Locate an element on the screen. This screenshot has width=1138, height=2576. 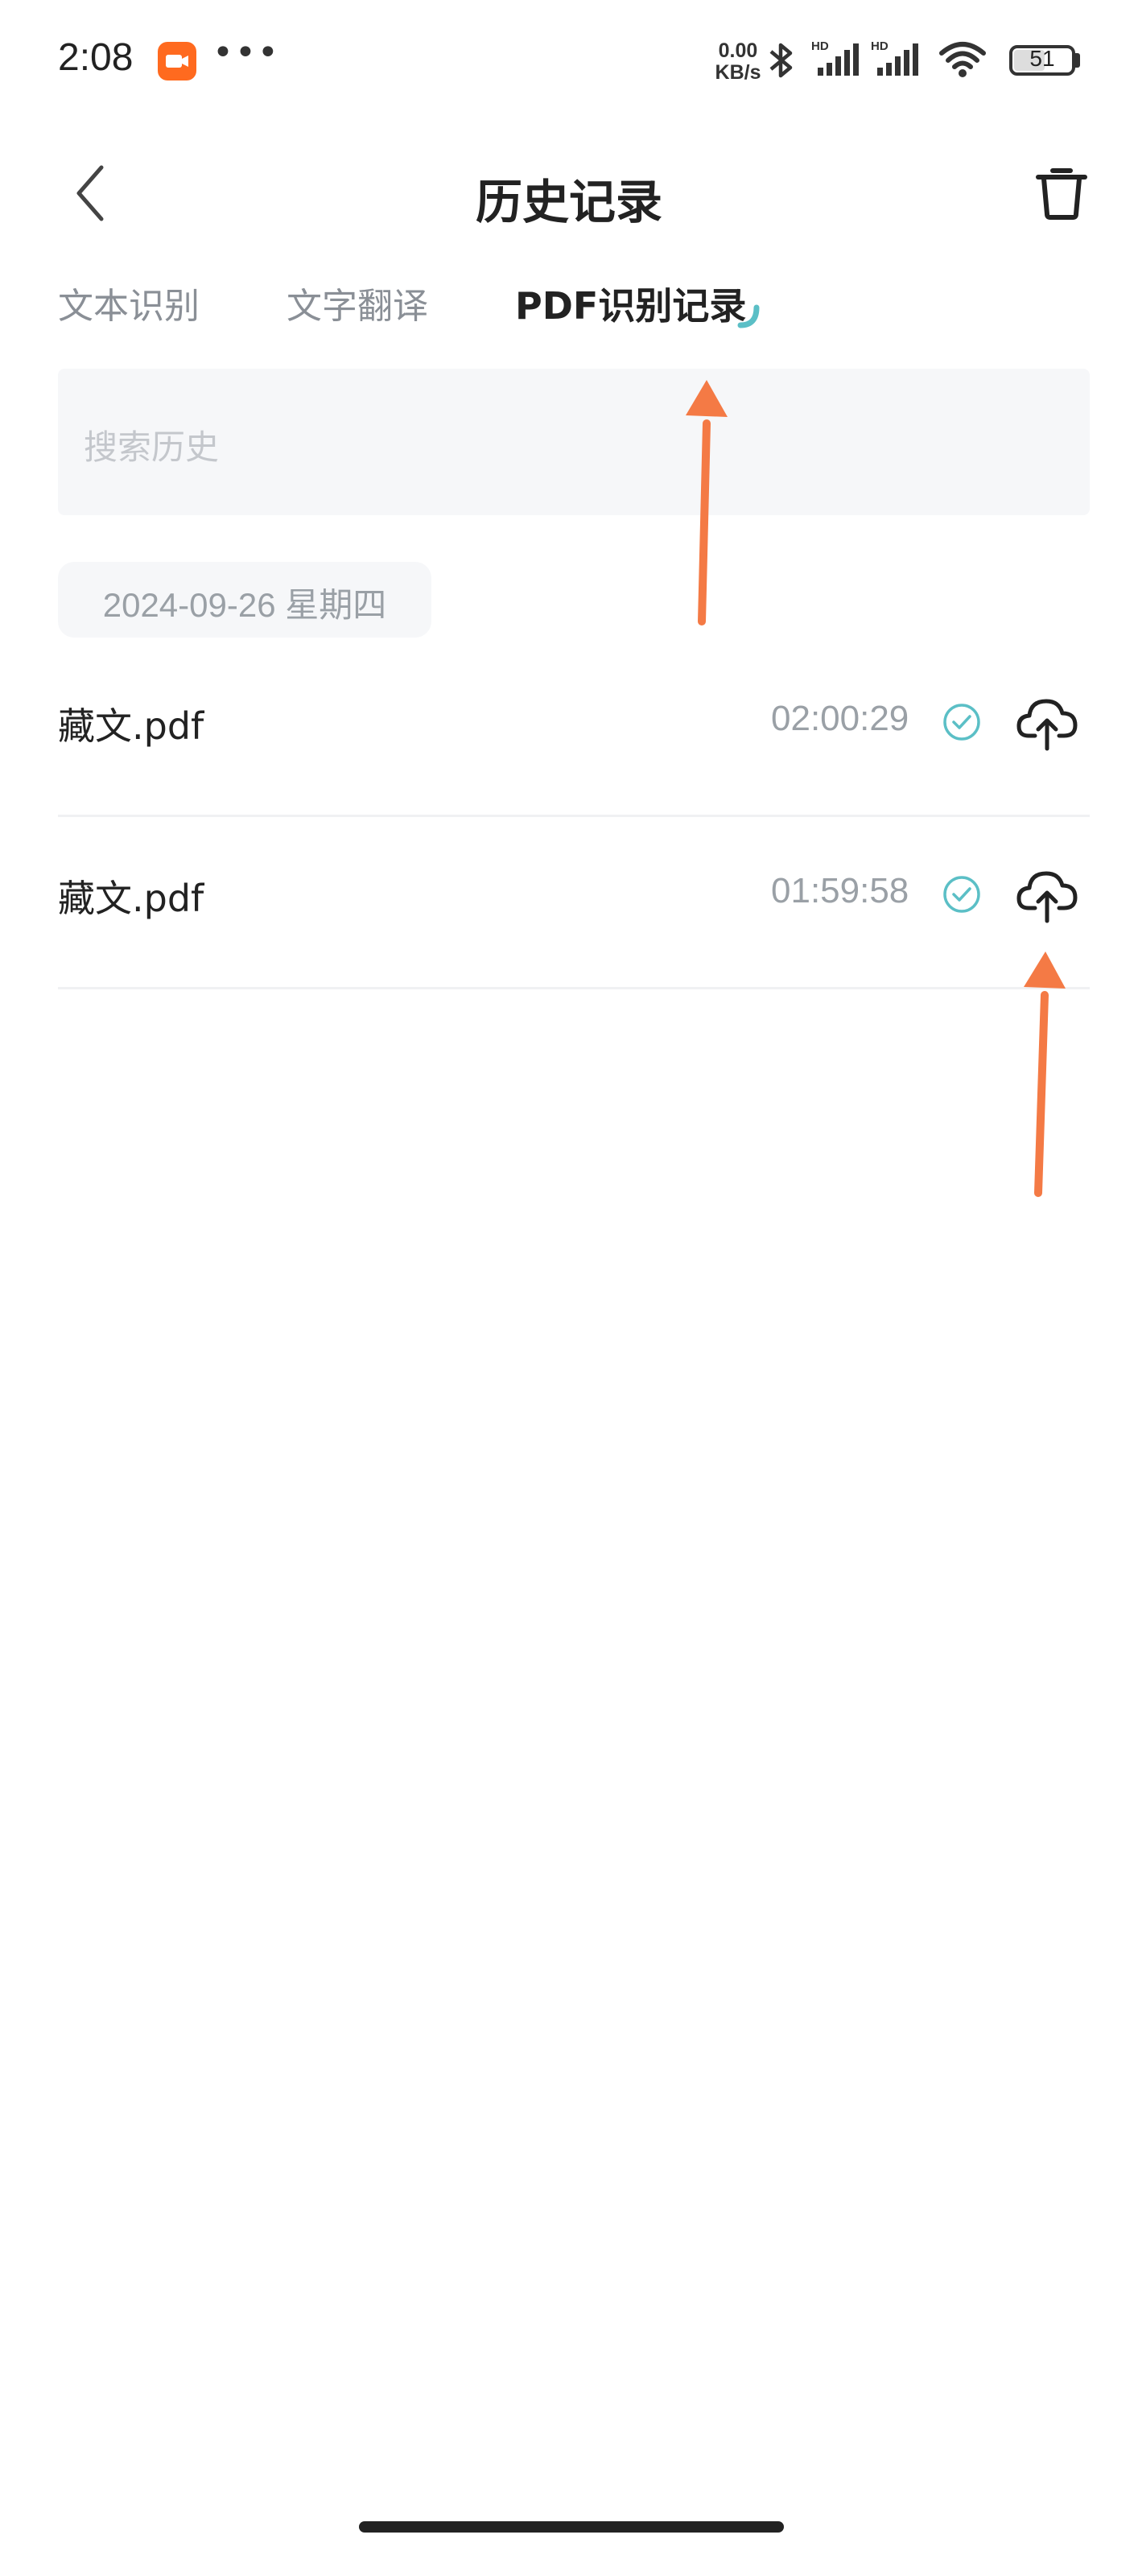
status-time: 2:08 is located at coordinates (96, 57).